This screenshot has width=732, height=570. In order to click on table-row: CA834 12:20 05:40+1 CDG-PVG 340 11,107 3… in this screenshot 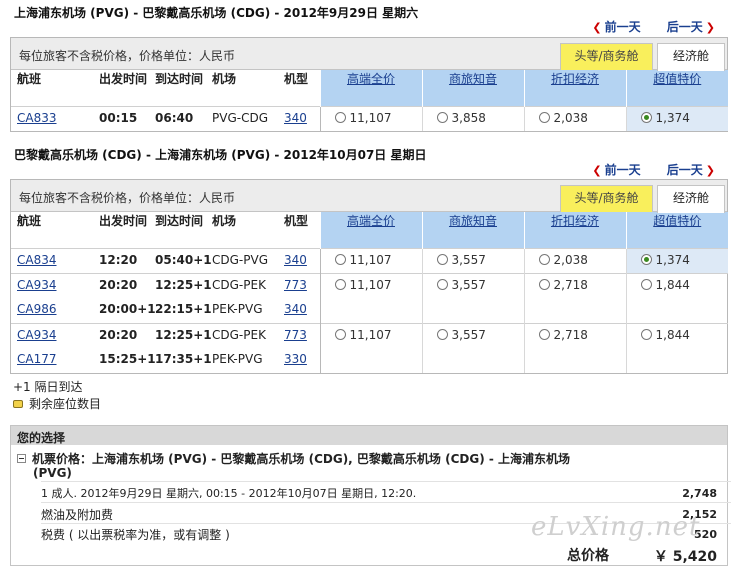, I will do `click(369, 260)`.